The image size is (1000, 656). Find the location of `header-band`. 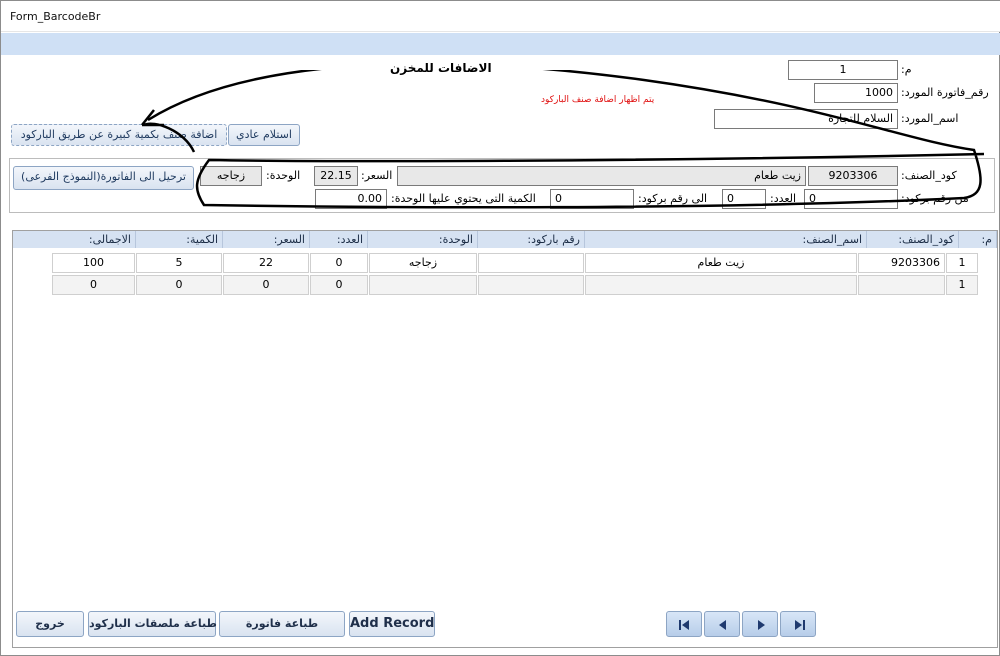

header-band is located at coordinates (500, 44).